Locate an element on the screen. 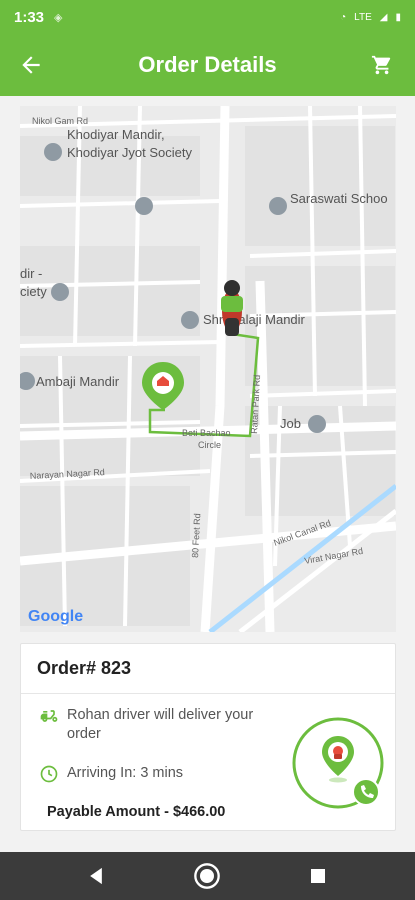 The image size is (415, 900). arrow-left-icon is located at coordinates (31, 65).